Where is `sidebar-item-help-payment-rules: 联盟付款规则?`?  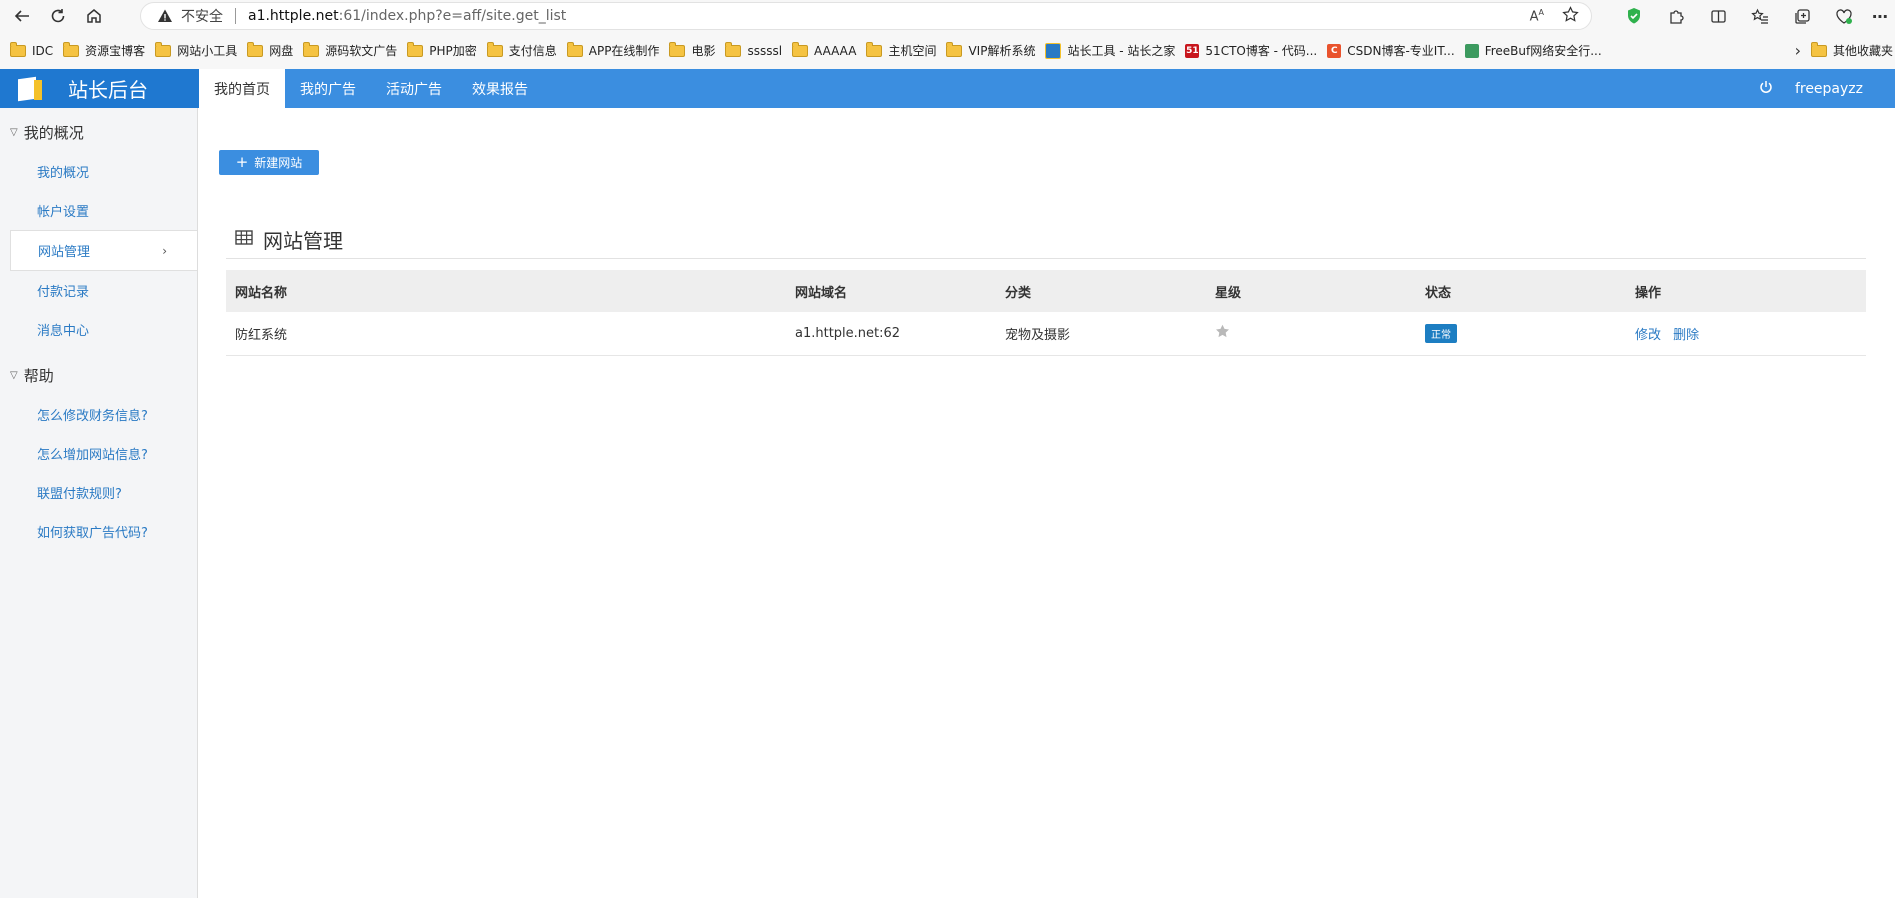 sidebar-item-help-payment-rules: 联盟付款规则? is located at coordinates (98, 492).